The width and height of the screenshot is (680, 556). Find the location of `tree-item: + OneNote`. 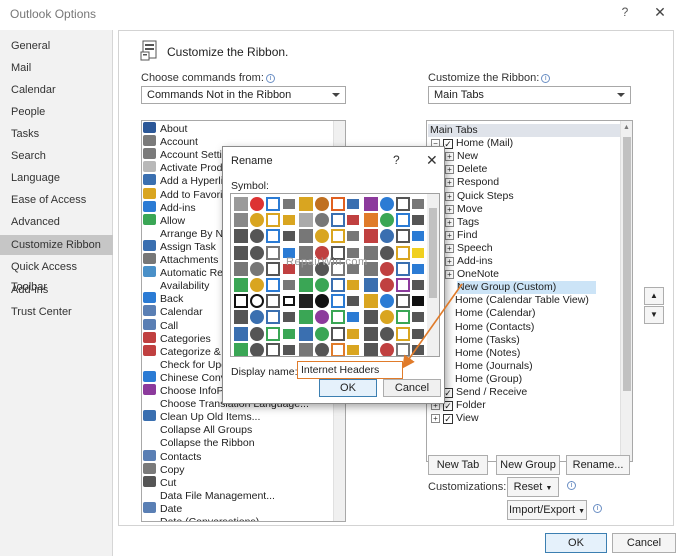

tree-item: + OneNote is located at coordinates (472, 274).